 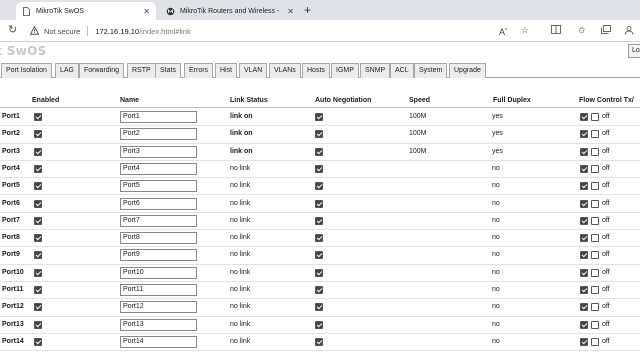 I want to click on port-name-input: Port3, so click(x=158, y=151).